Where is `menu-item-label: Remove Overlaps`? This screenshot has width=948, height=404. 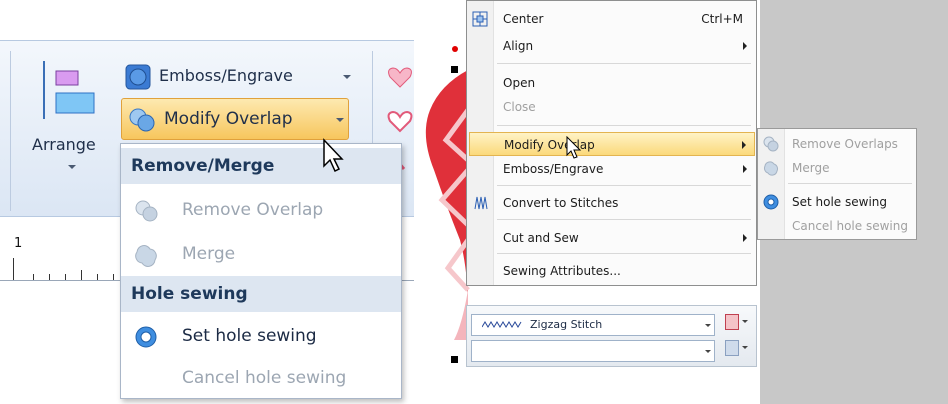 menu-item-label: Remove Overlaps is located at coordinates (845, 144).